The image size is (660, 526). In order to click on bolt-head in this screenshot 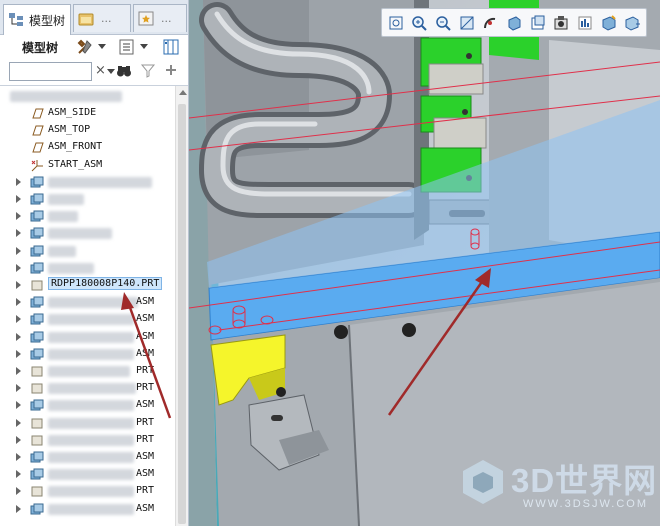, I will do `click(341, 332)`.